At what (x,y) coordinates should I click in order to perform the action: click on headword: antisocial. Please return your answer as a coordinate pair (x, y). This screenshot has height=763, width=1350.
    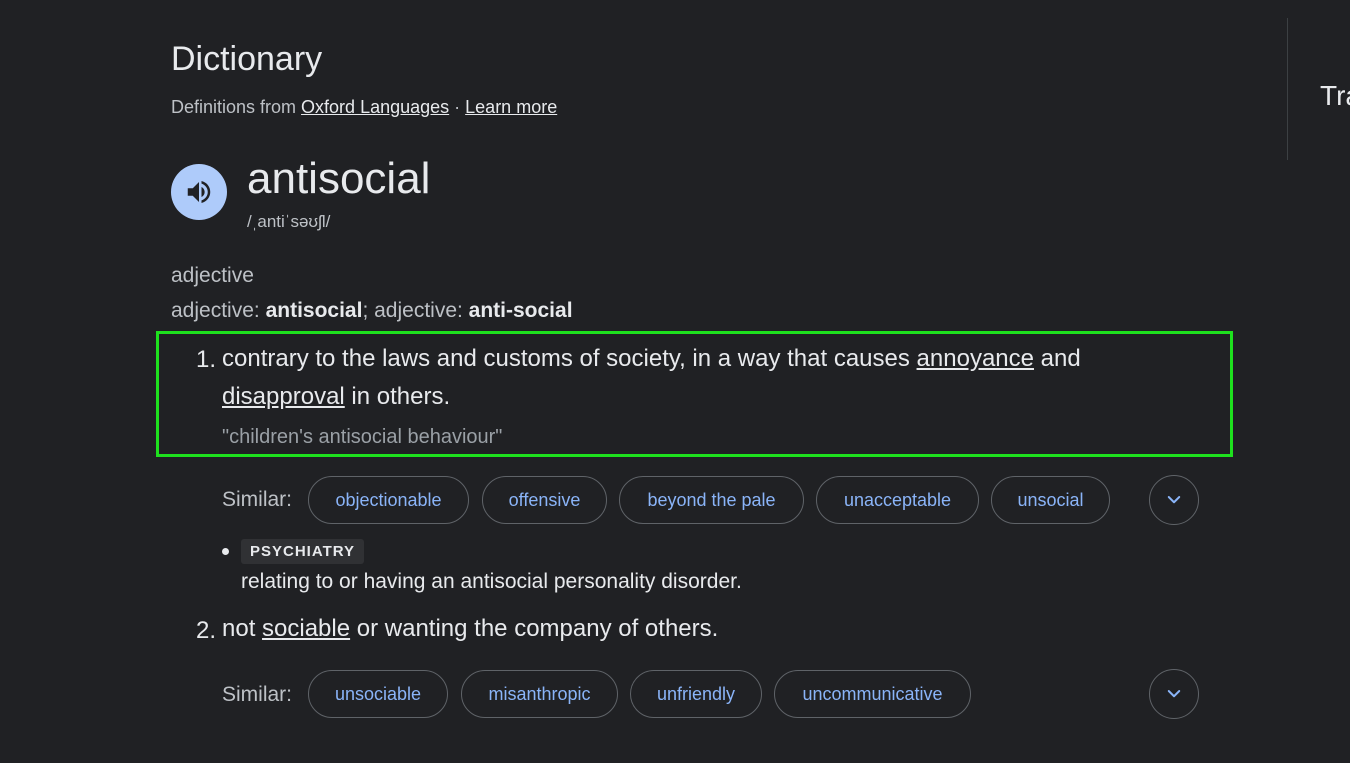
    Looking at the image, I should click on (339, 178).